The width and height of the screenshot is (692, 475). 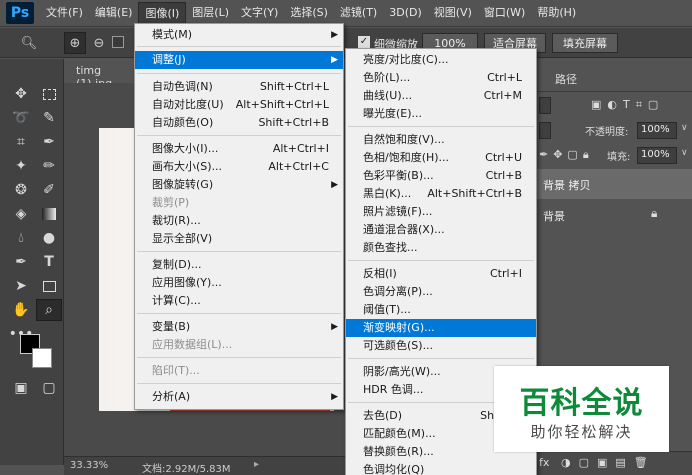 What do you see at coordinates (441, 274) in the screenshot?
I see `menu-item-invert: 反相(I) Ctrl+I` at bounding box center [441, 274].